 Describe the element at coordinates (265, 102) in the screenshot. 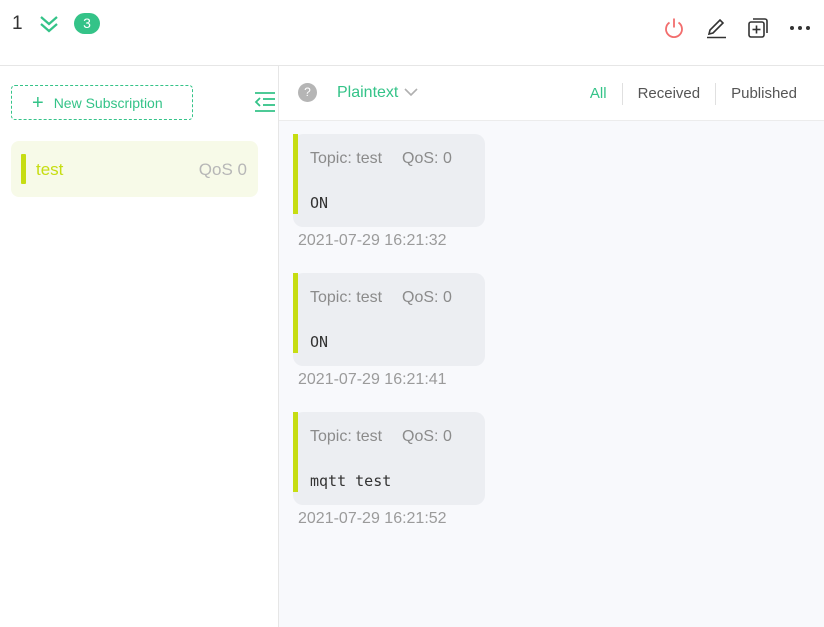

I see `collapse-list-icon` at that location.